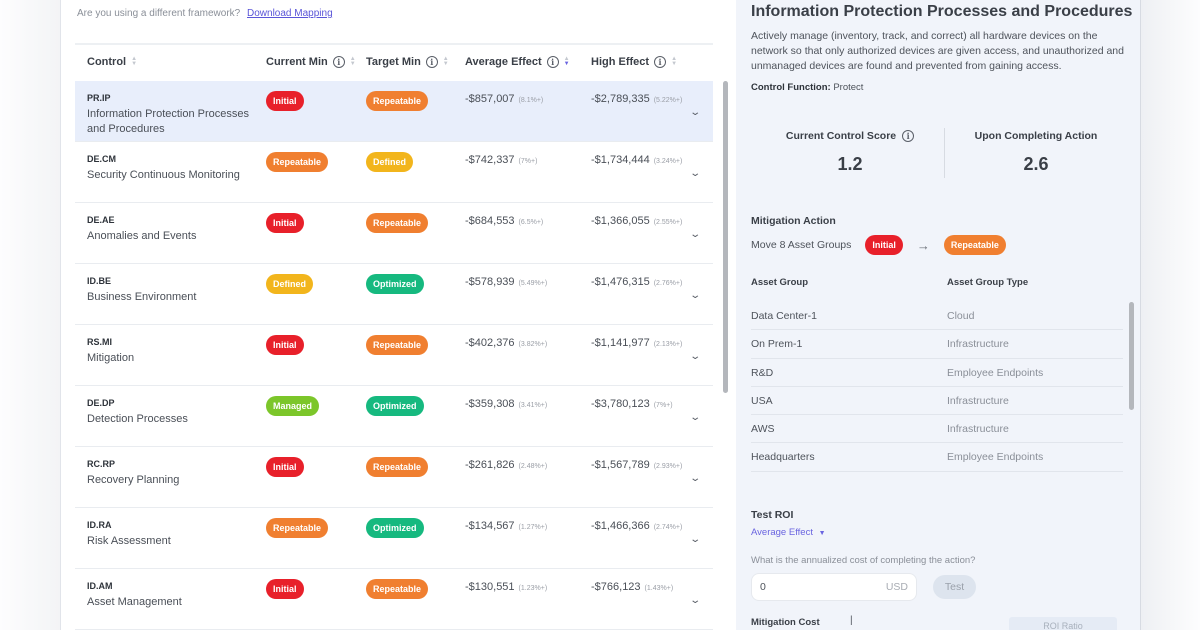 The image size is (1200, 630). I want to click on upon-score-value: 2.6, so click(1036, 164).